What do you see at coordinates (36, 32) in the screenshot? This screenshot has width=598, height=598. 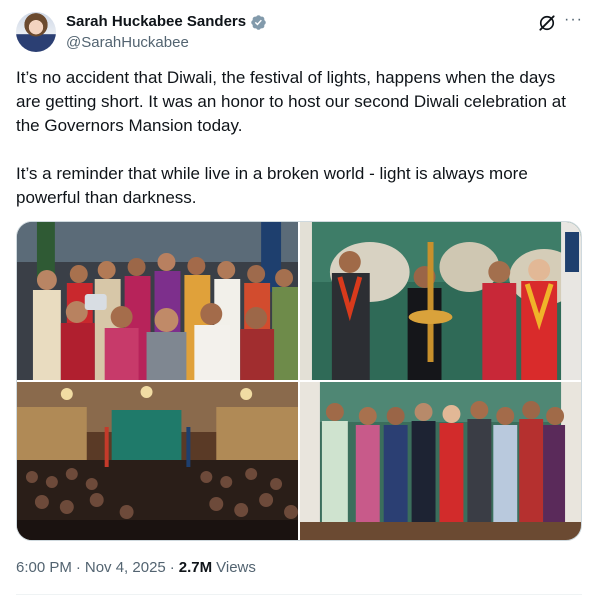 I see `avatar` at bounding box center [36, 32].